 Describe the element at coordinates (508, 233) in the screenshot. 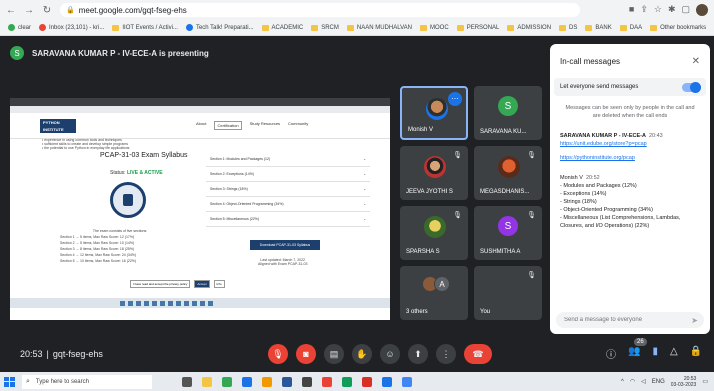

I see `participant-tile: S 🎙 SUSHMITHA A` at that location.